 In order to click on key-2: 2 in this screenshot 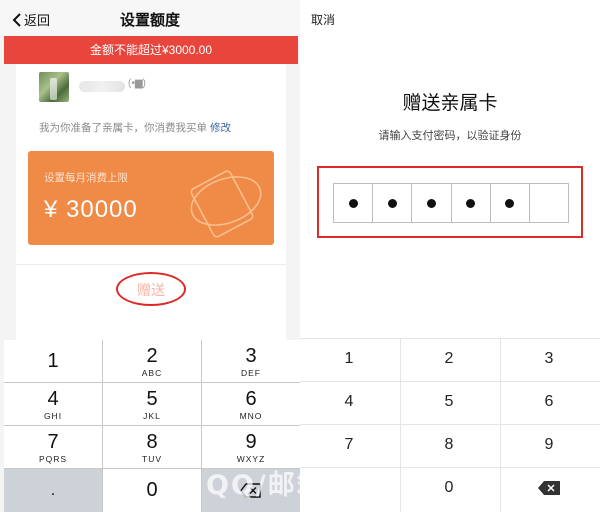, I will do `click(449, 359)`.